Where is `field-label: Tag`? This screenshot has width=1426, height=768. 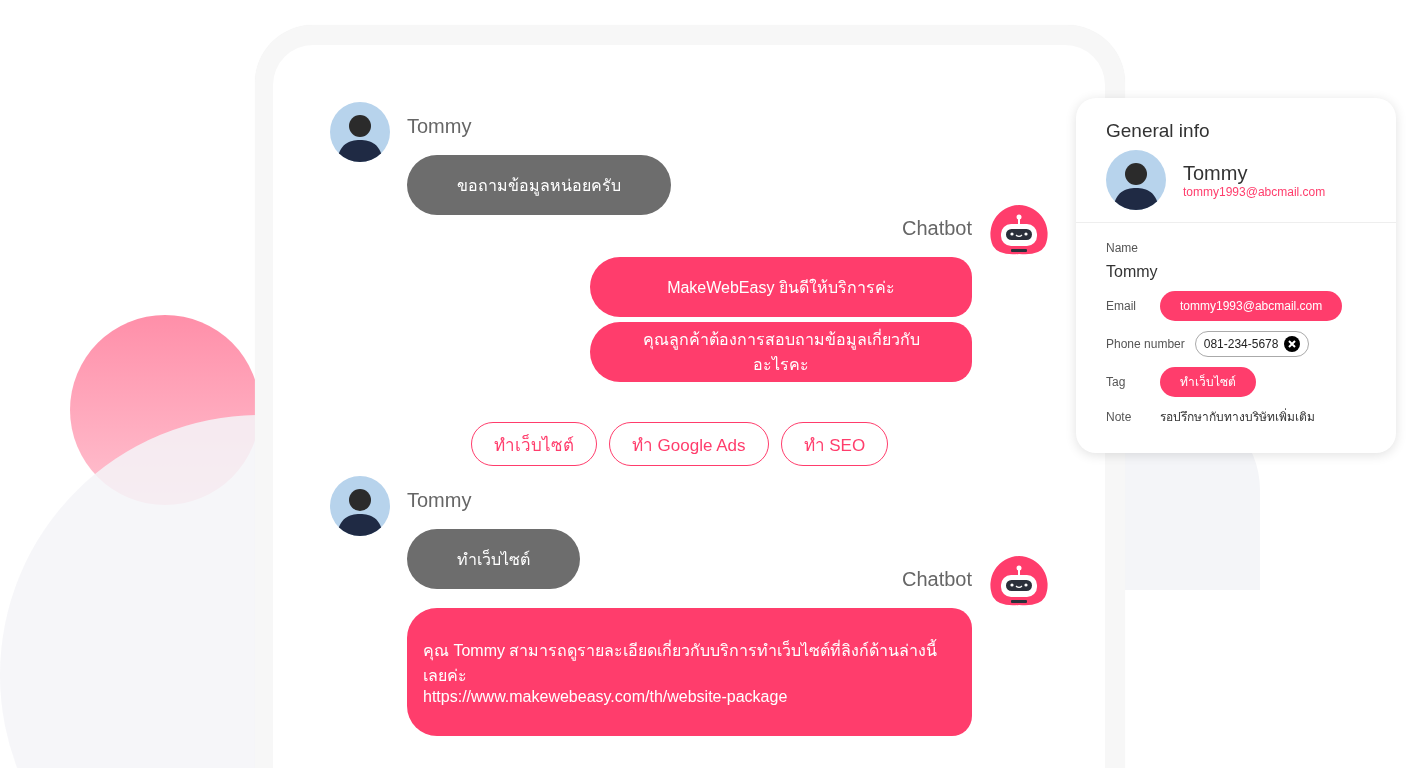
field-label: Tag is located at coordinates (1116, 382).